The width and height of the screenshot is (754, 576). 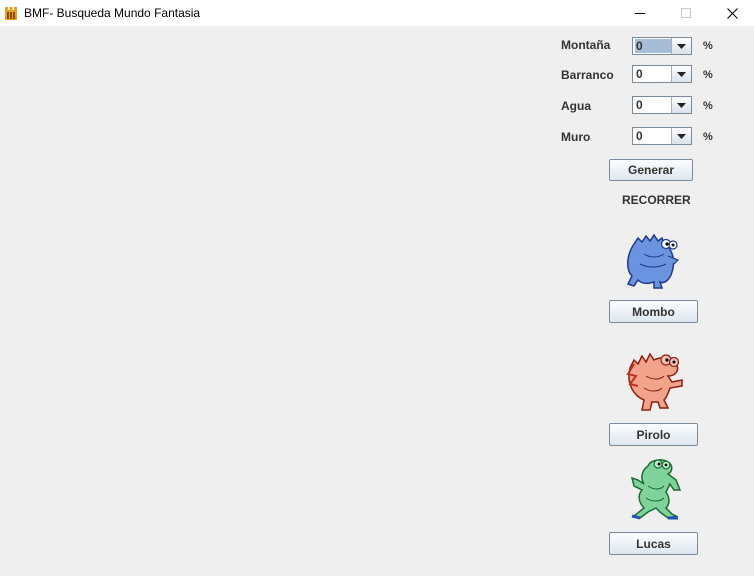 What do you see at coordinates (639, 74) in the screenshot?
I see `barranco-value: 0` at bounding box center [639, 74].